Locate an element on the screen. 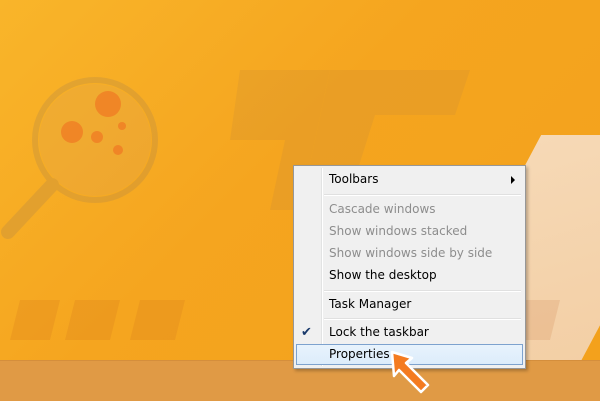 The width and height of the screenshot is (600, 401). menu-item-label: Show windows side by side is located at coordinates (411, 253).